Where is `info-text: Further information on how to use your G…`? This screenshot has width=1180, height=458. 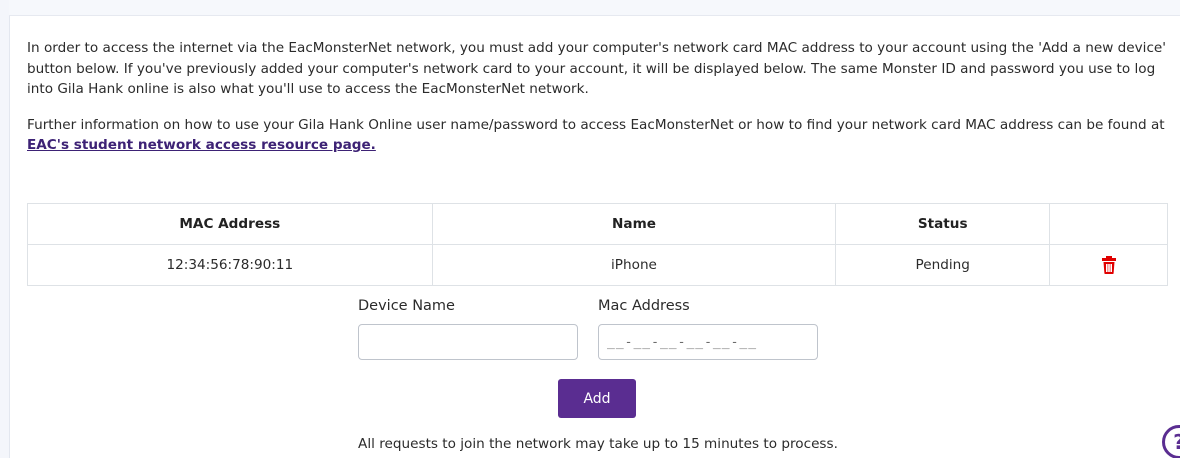 info-text: Further information on how to use your G… is located at coordinates (596, 124).